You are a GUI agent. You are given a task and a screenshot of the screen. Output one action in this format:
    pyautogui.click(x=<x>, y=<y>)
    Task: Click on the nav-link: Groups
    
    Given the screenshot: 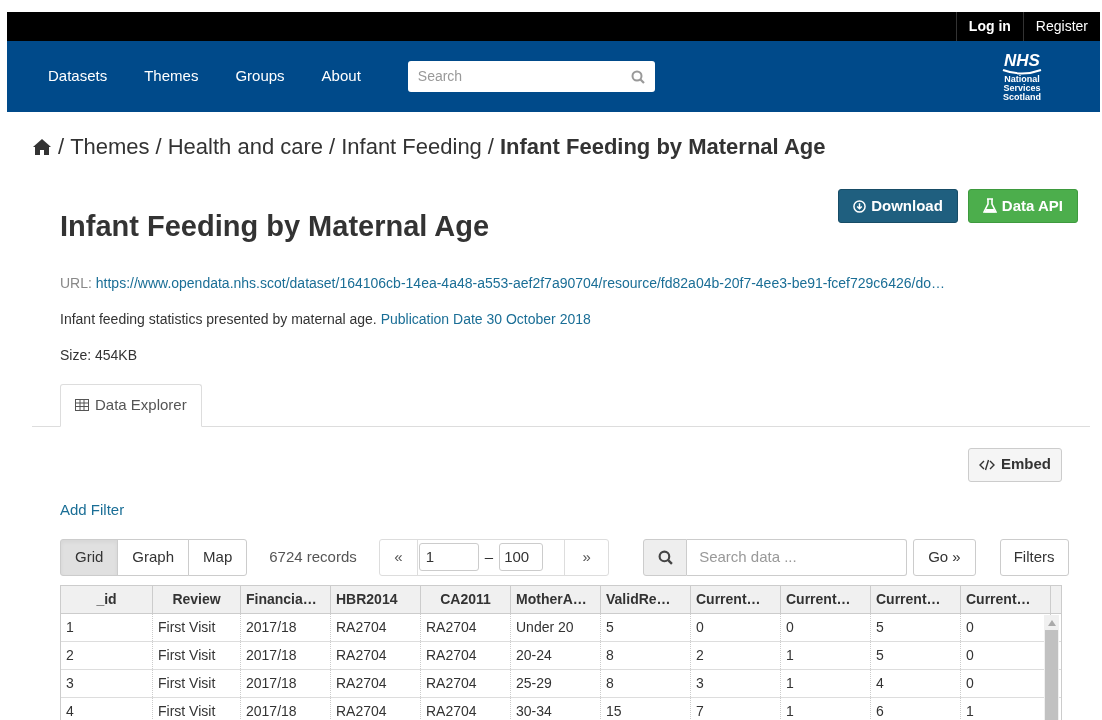 What is the action you would take?
    pyautogui.click(x=260, y=76)
    